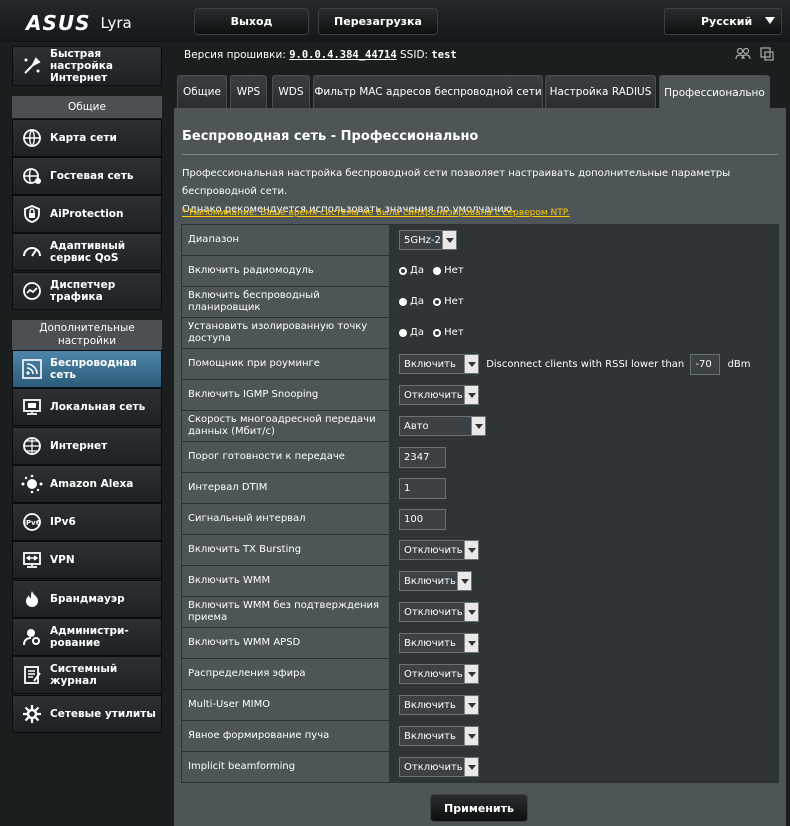  I want to click on sidebar-item-firewall: Брандмауэр, so click(87, 599).